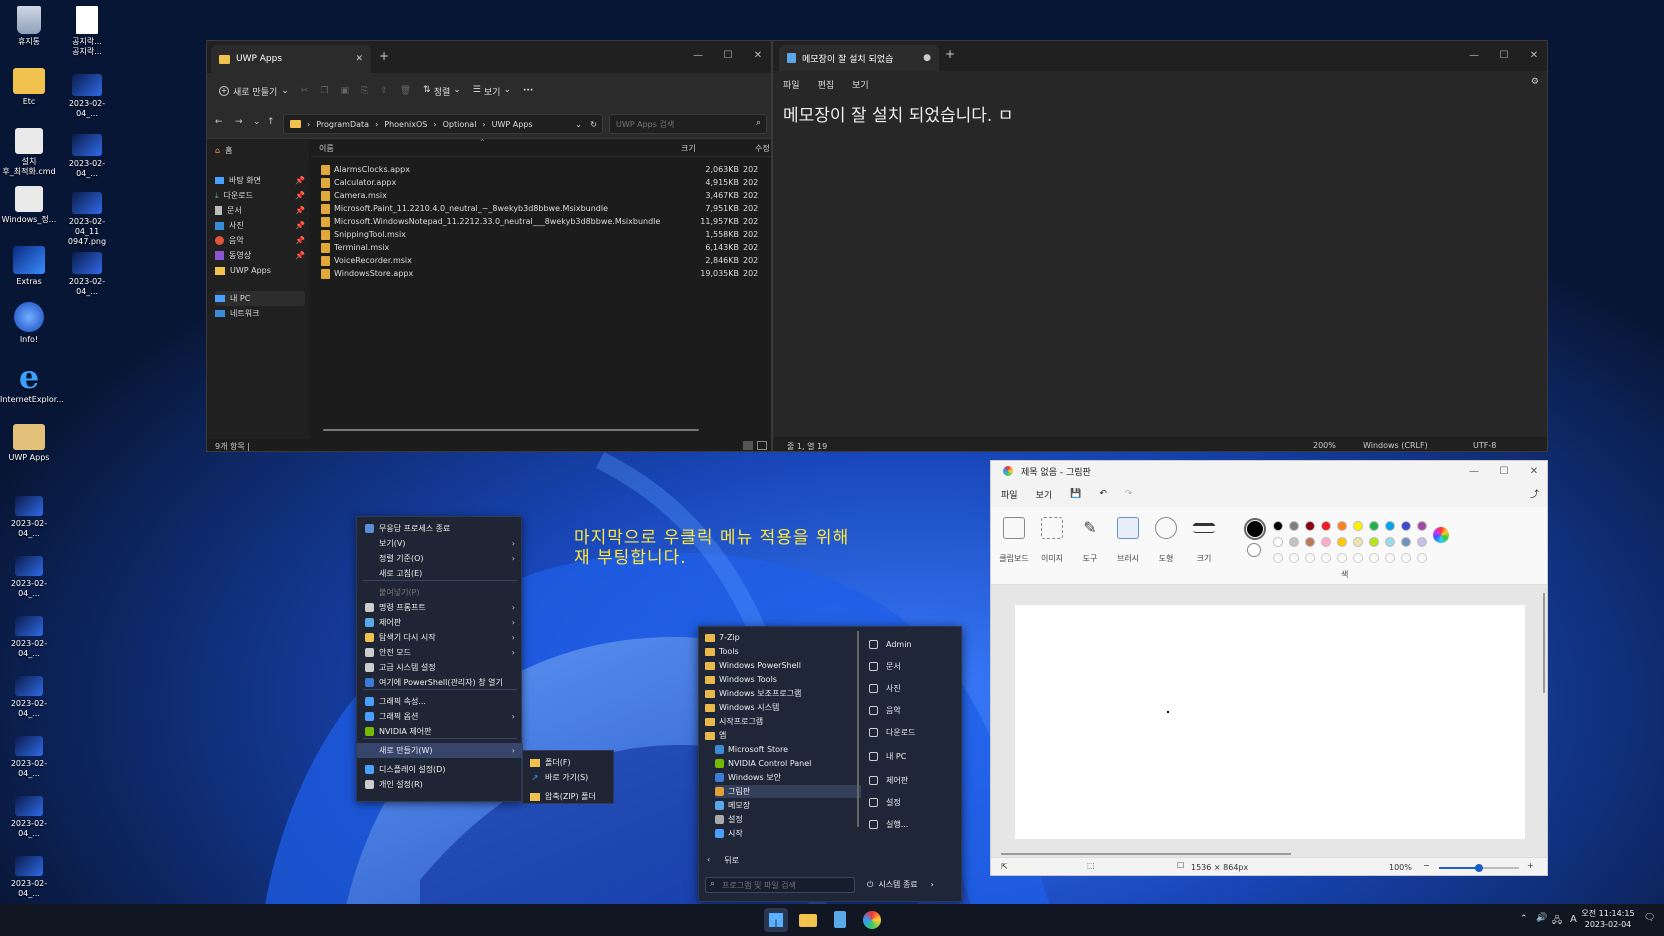 Image resolution: width=1664 pixels, height=936 pixels. What do you see at coordinates (1479, 868) in the screenshot?
I see `zoom-slider-thumb` at bounding box center [1479, 868].